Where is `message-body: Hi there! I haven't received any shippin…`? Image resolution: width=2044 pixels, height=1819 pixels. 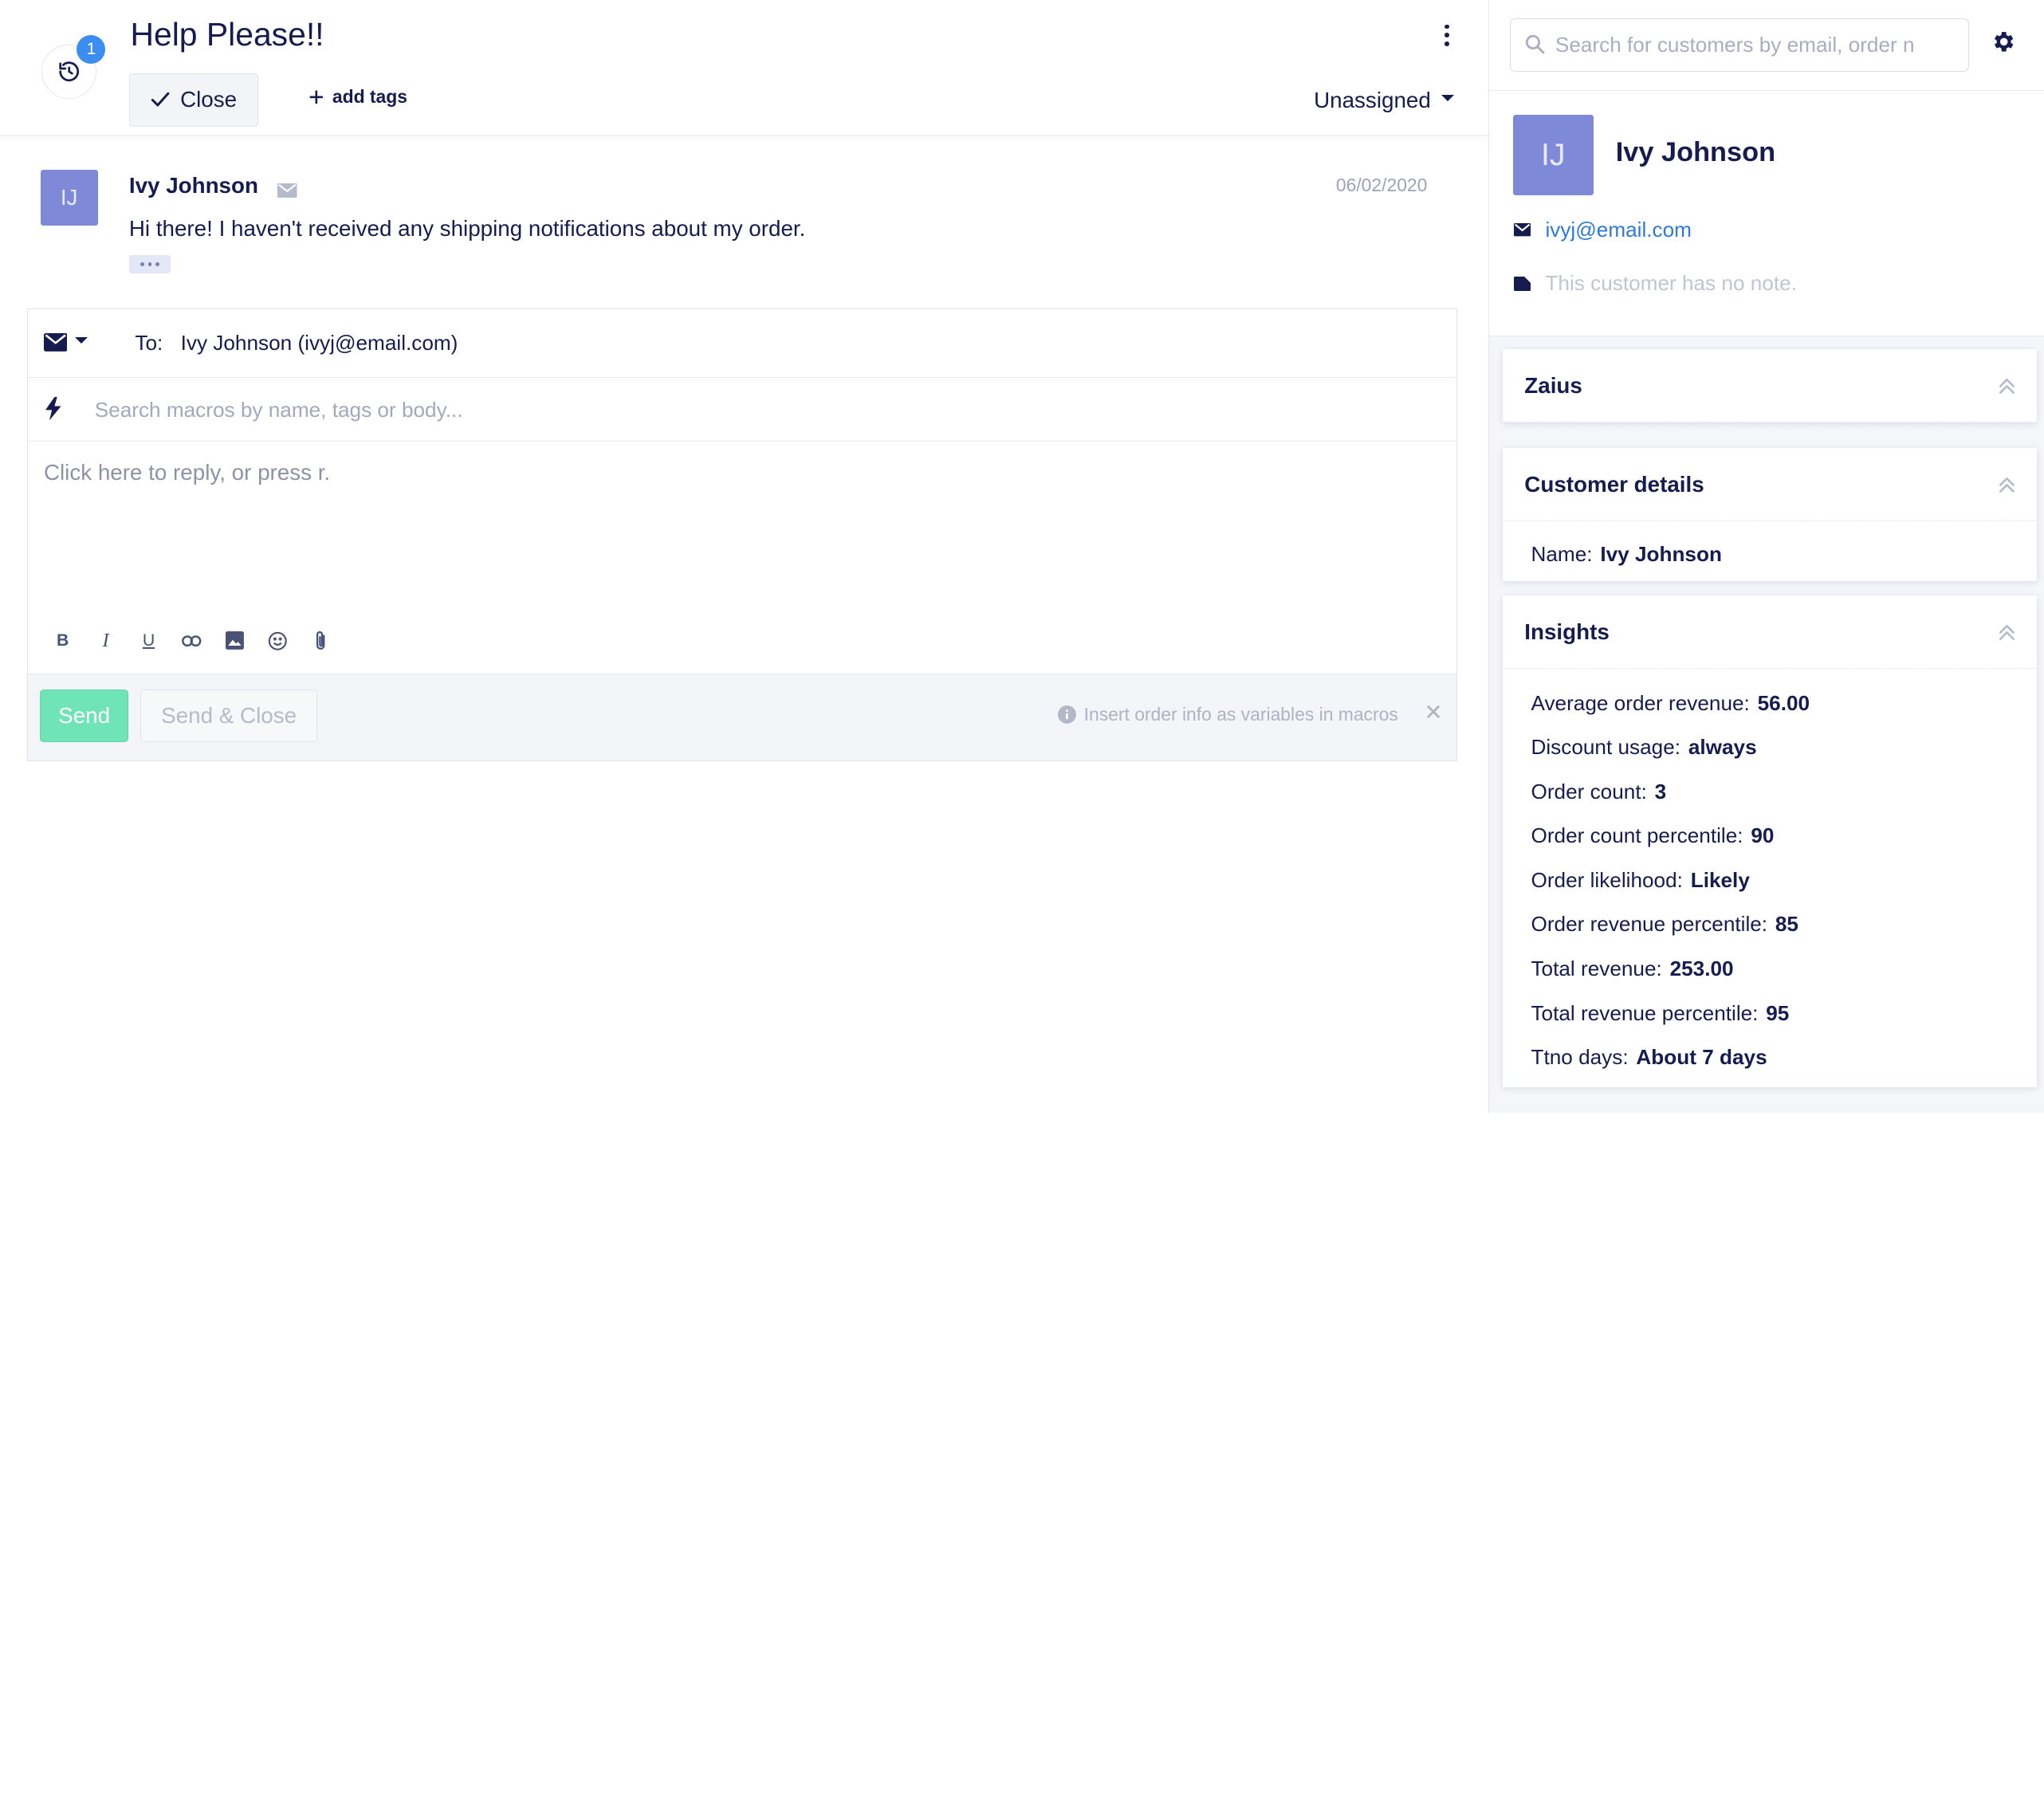 message-body: Hi there! I haven't received any shippin… is located at coordinates (467, 229).